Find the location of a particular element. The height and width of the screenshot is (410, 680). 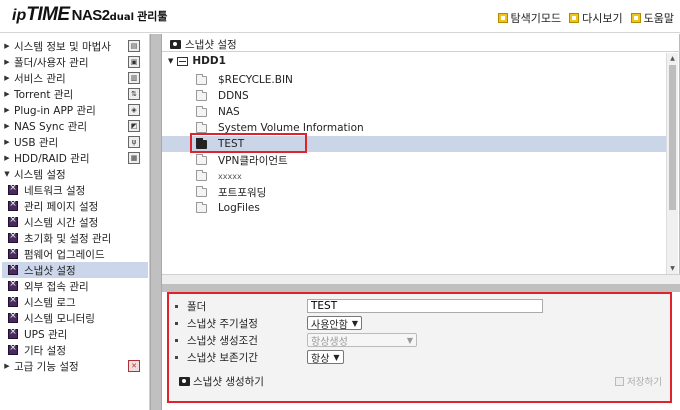

folder-name: NAS is located at coordinates (229, 112).